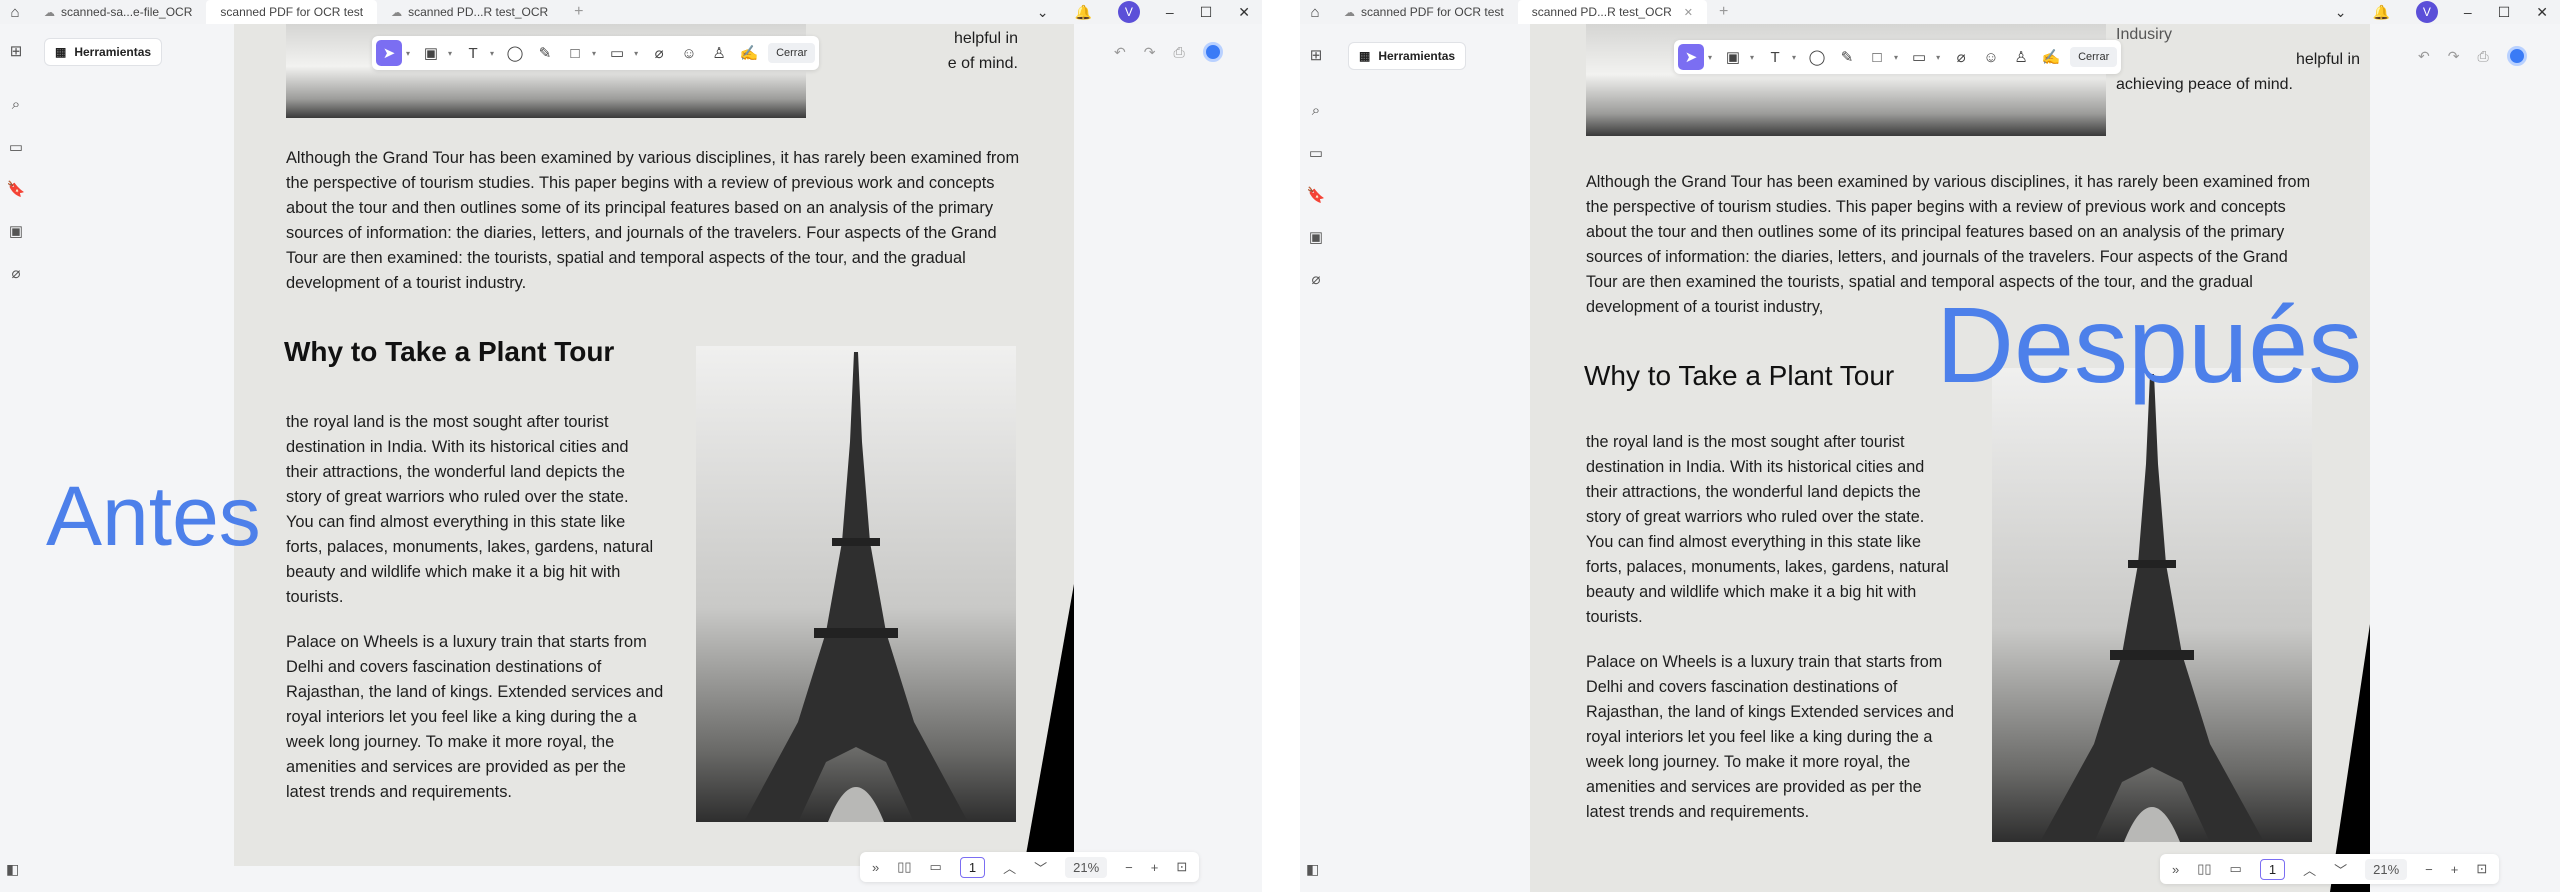 The width and height of the screenshot is (2560, 892). I want to click on tab-scanned-pdf-ocr: scanned PD...R test_OCR ✕, so click(1612, 12).